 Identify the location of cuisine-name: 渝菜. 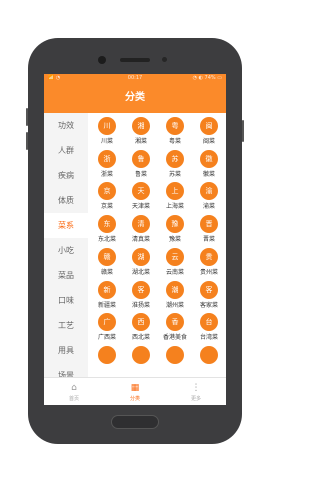
(208, 207).